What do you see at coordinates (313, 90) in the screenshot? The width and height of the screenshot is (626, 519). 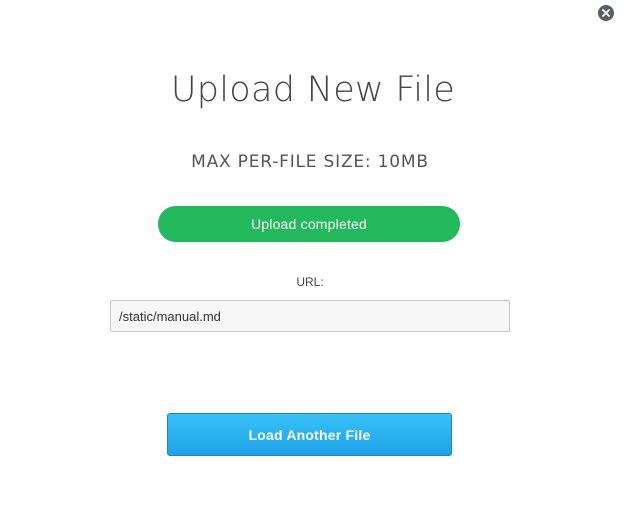 I see `dialog-title: Upload New File` at bounding box center [313, 90].